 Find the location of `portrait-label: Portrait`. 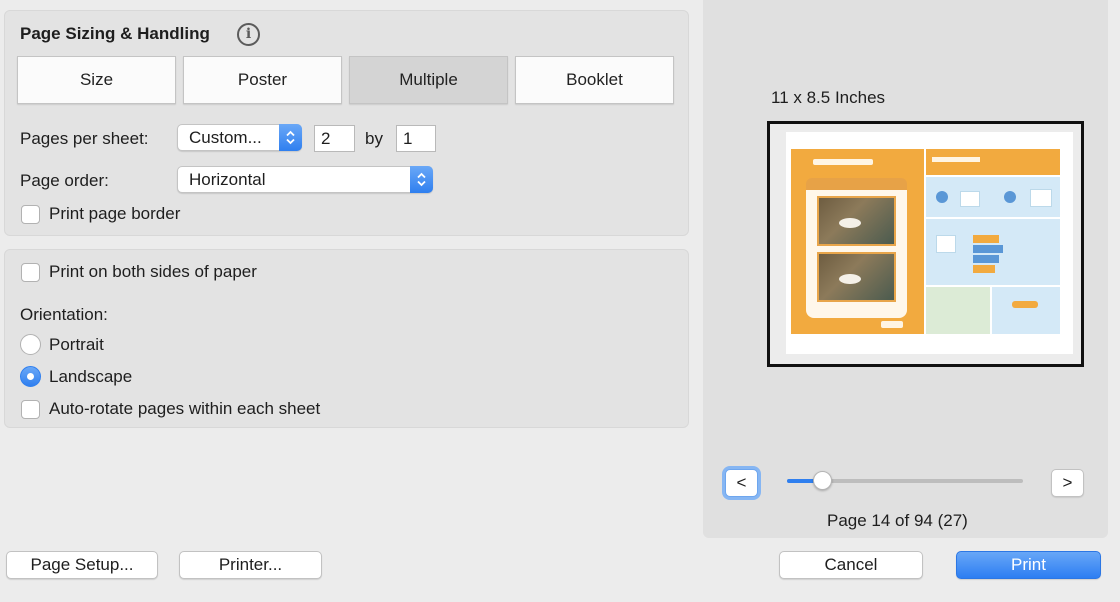

portrait-label: Portrait is located at coordinates (76, 344).